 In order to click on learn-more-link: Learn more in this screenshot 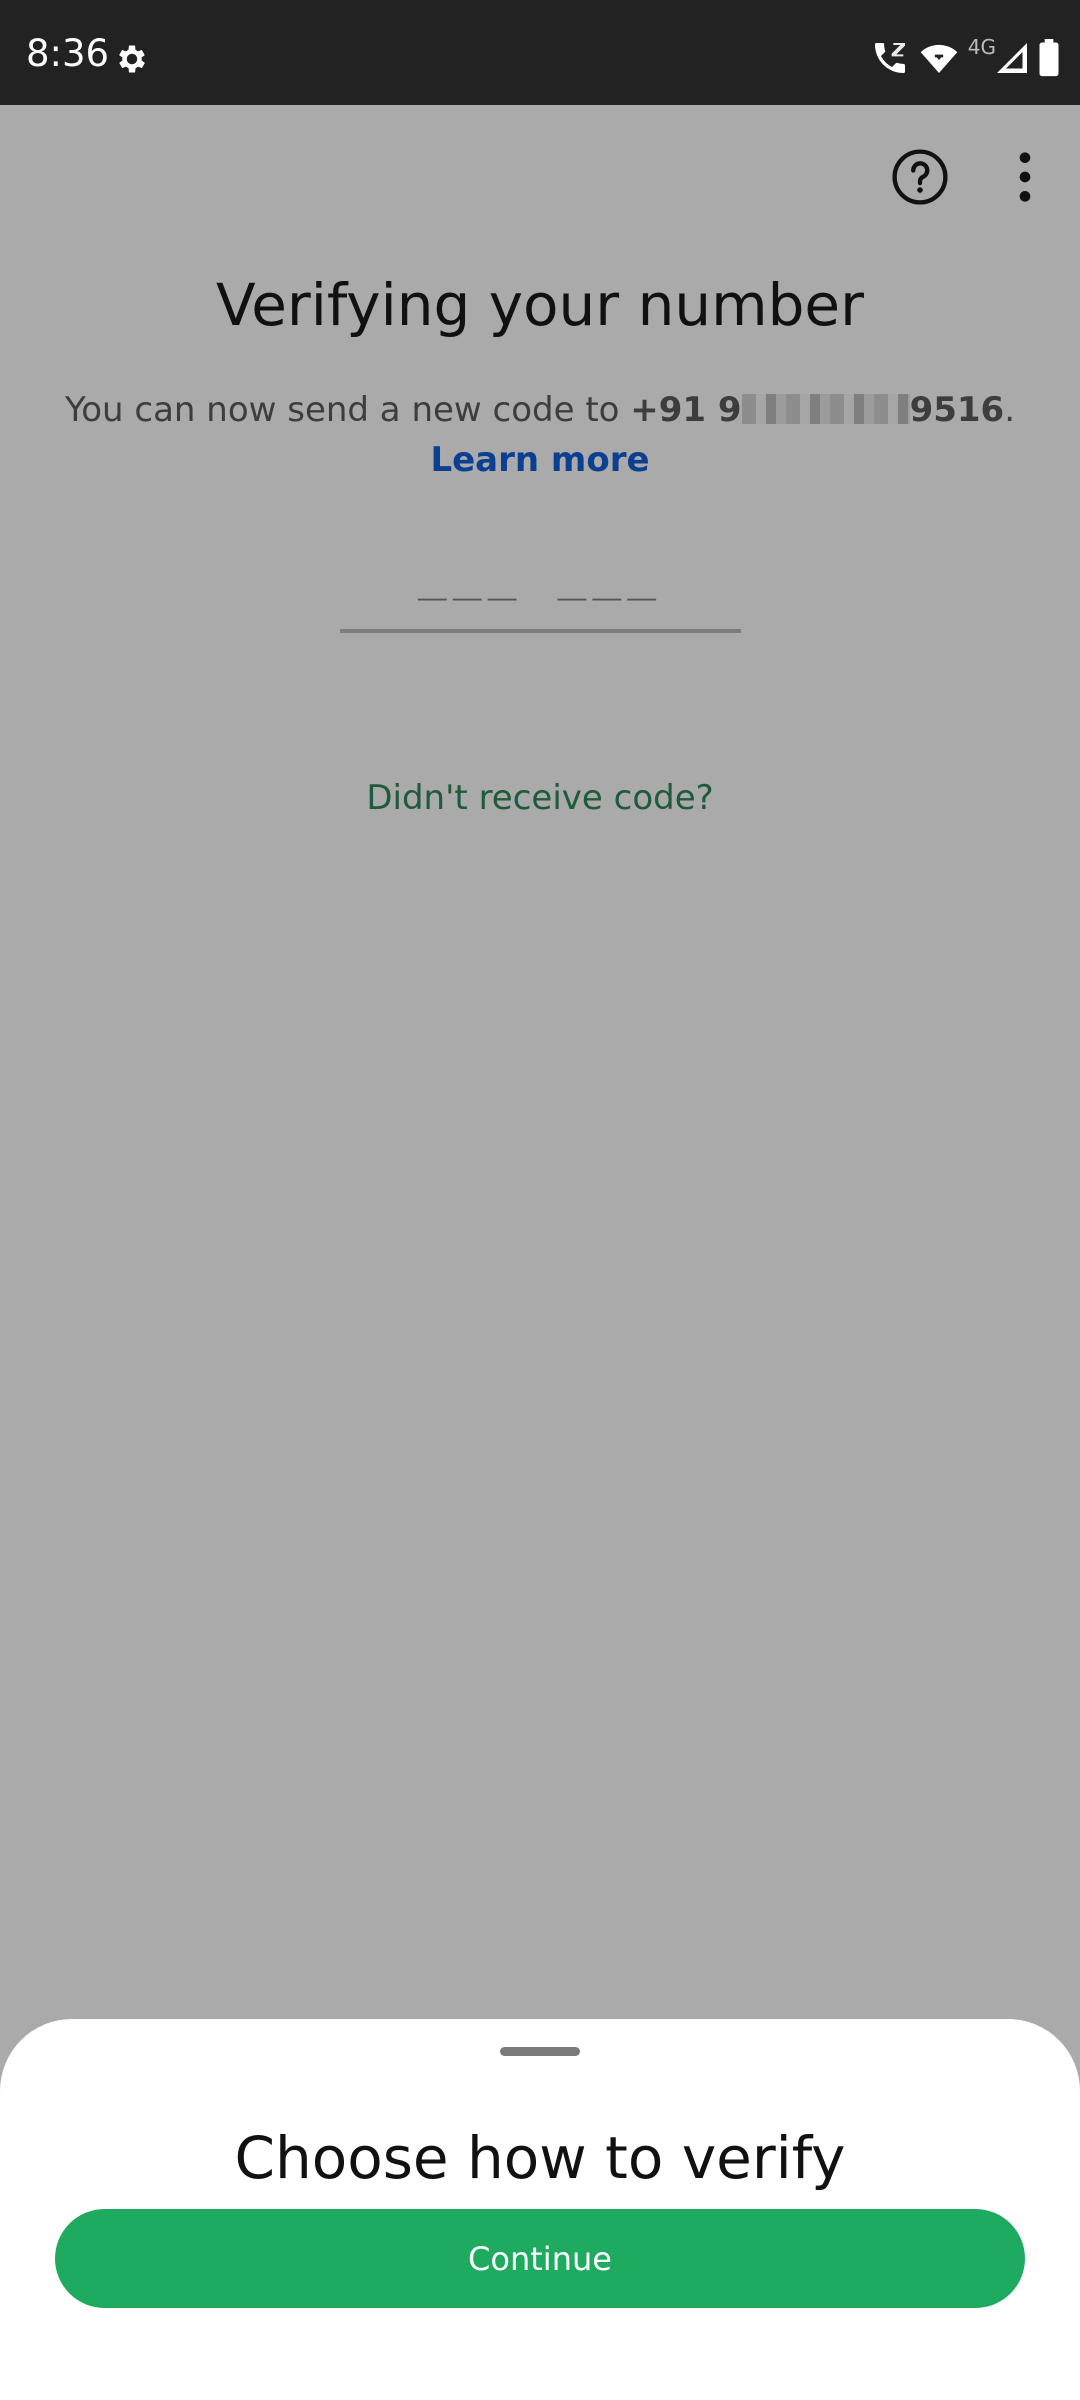, I will do `click(539, 460)`.